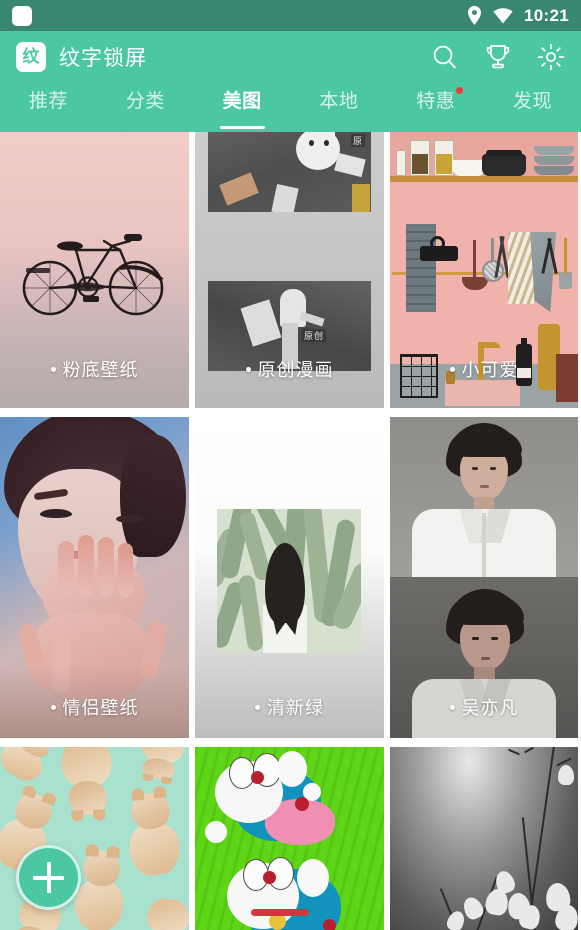 This screenshot has width=581, height=930. Describe the element at coordinates (440, 101) in the screenshot. I see `tab-label: 特惠` at that location.